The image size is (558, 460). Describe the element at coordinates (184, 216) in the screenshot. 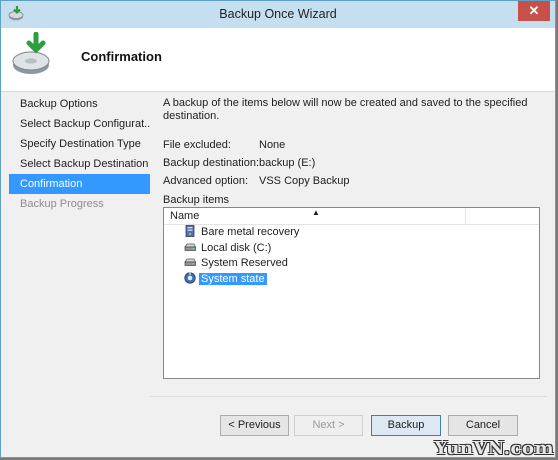

I see `column-header-name: Name` at that location.